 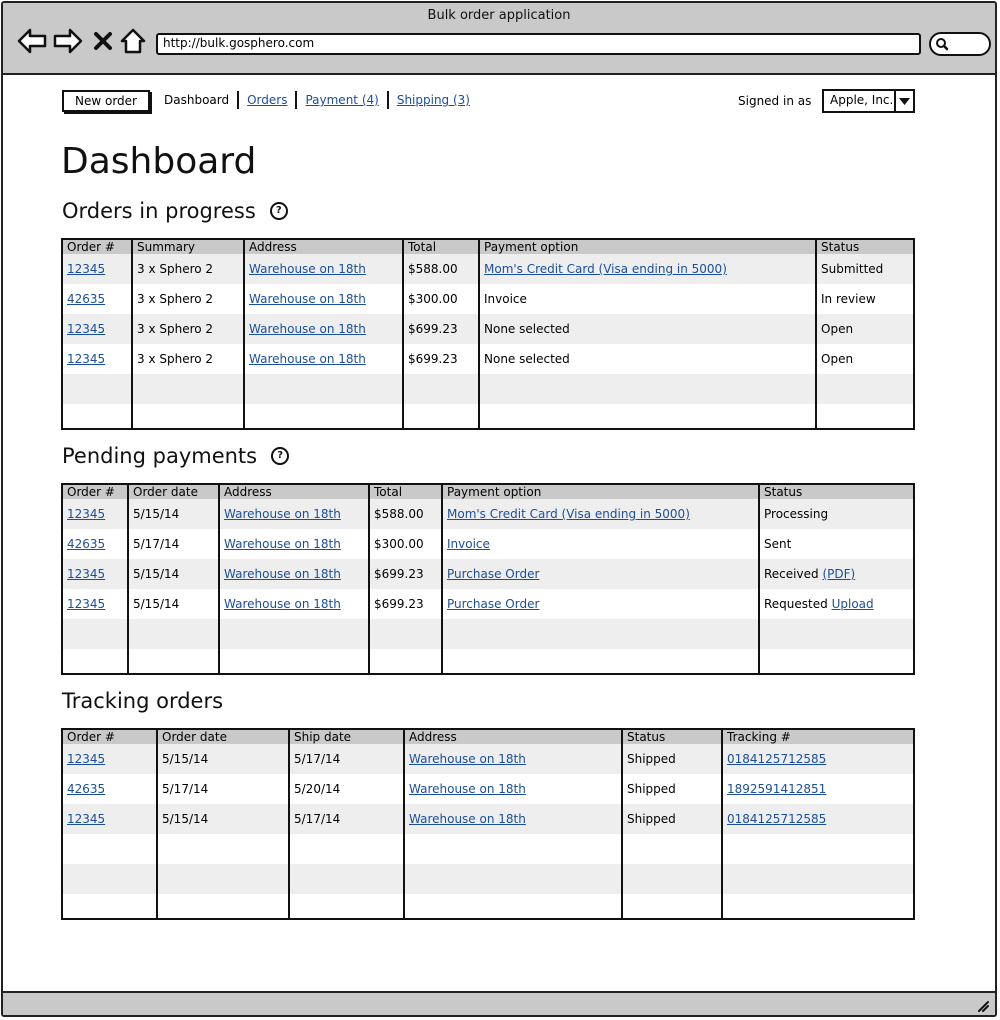 What do you see at coordinates (600, 604) in the screenshot?
I see `payment-link-cell: Purchase Order` at bounding box center [600, 604].